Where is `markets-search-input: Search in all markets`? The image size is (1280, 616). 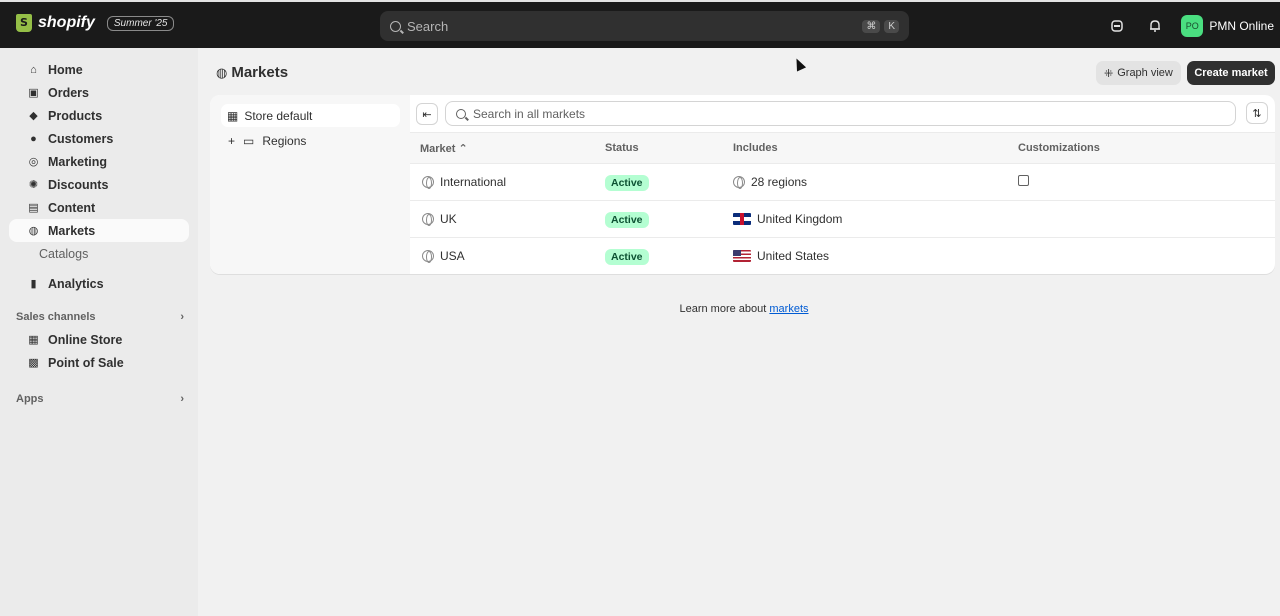
markets-search-input: Search in all markets is located at coordinates (840, 113).